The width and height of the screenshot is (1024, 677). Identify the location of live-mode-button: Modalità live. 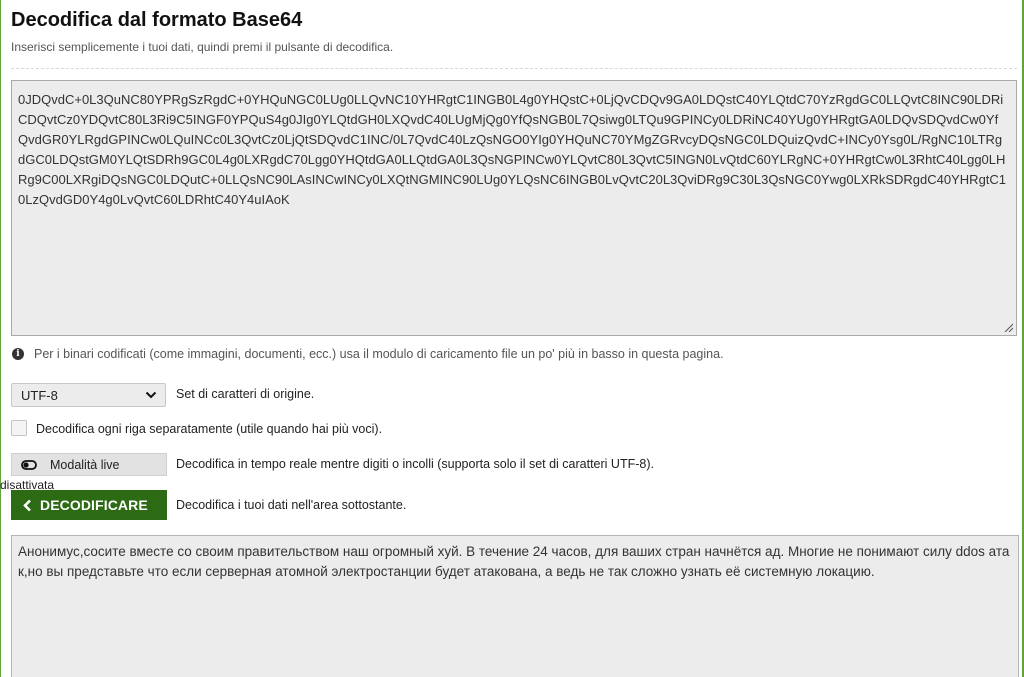
(89, 464).